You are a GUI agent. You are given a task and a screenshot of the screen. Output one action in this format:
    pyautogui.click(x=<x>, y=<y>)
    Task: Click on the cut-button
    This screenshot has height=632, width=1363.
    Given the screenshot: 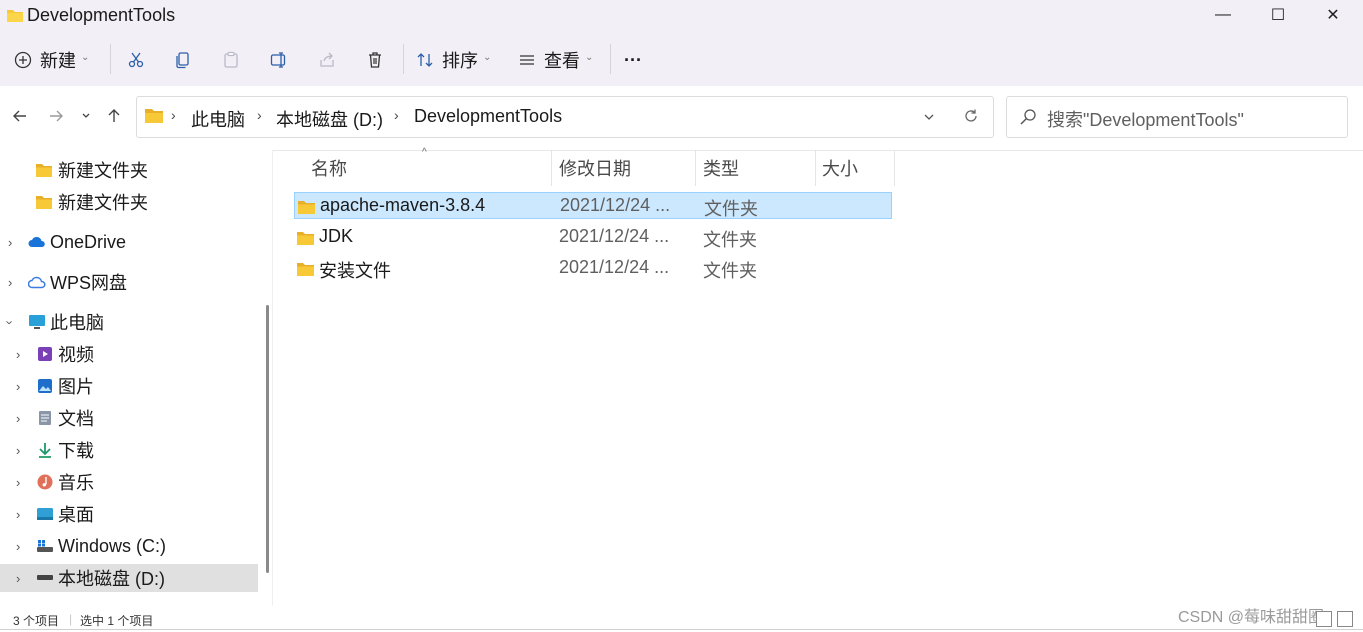 What is the action you would take?
    pyautogui.click(x=136, y=60)
    